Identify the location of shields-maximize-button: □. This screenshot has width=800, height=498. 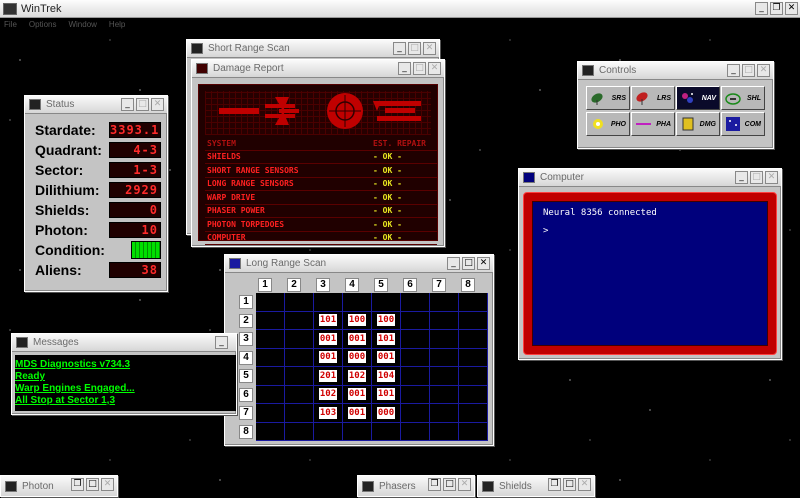
(569, 484).